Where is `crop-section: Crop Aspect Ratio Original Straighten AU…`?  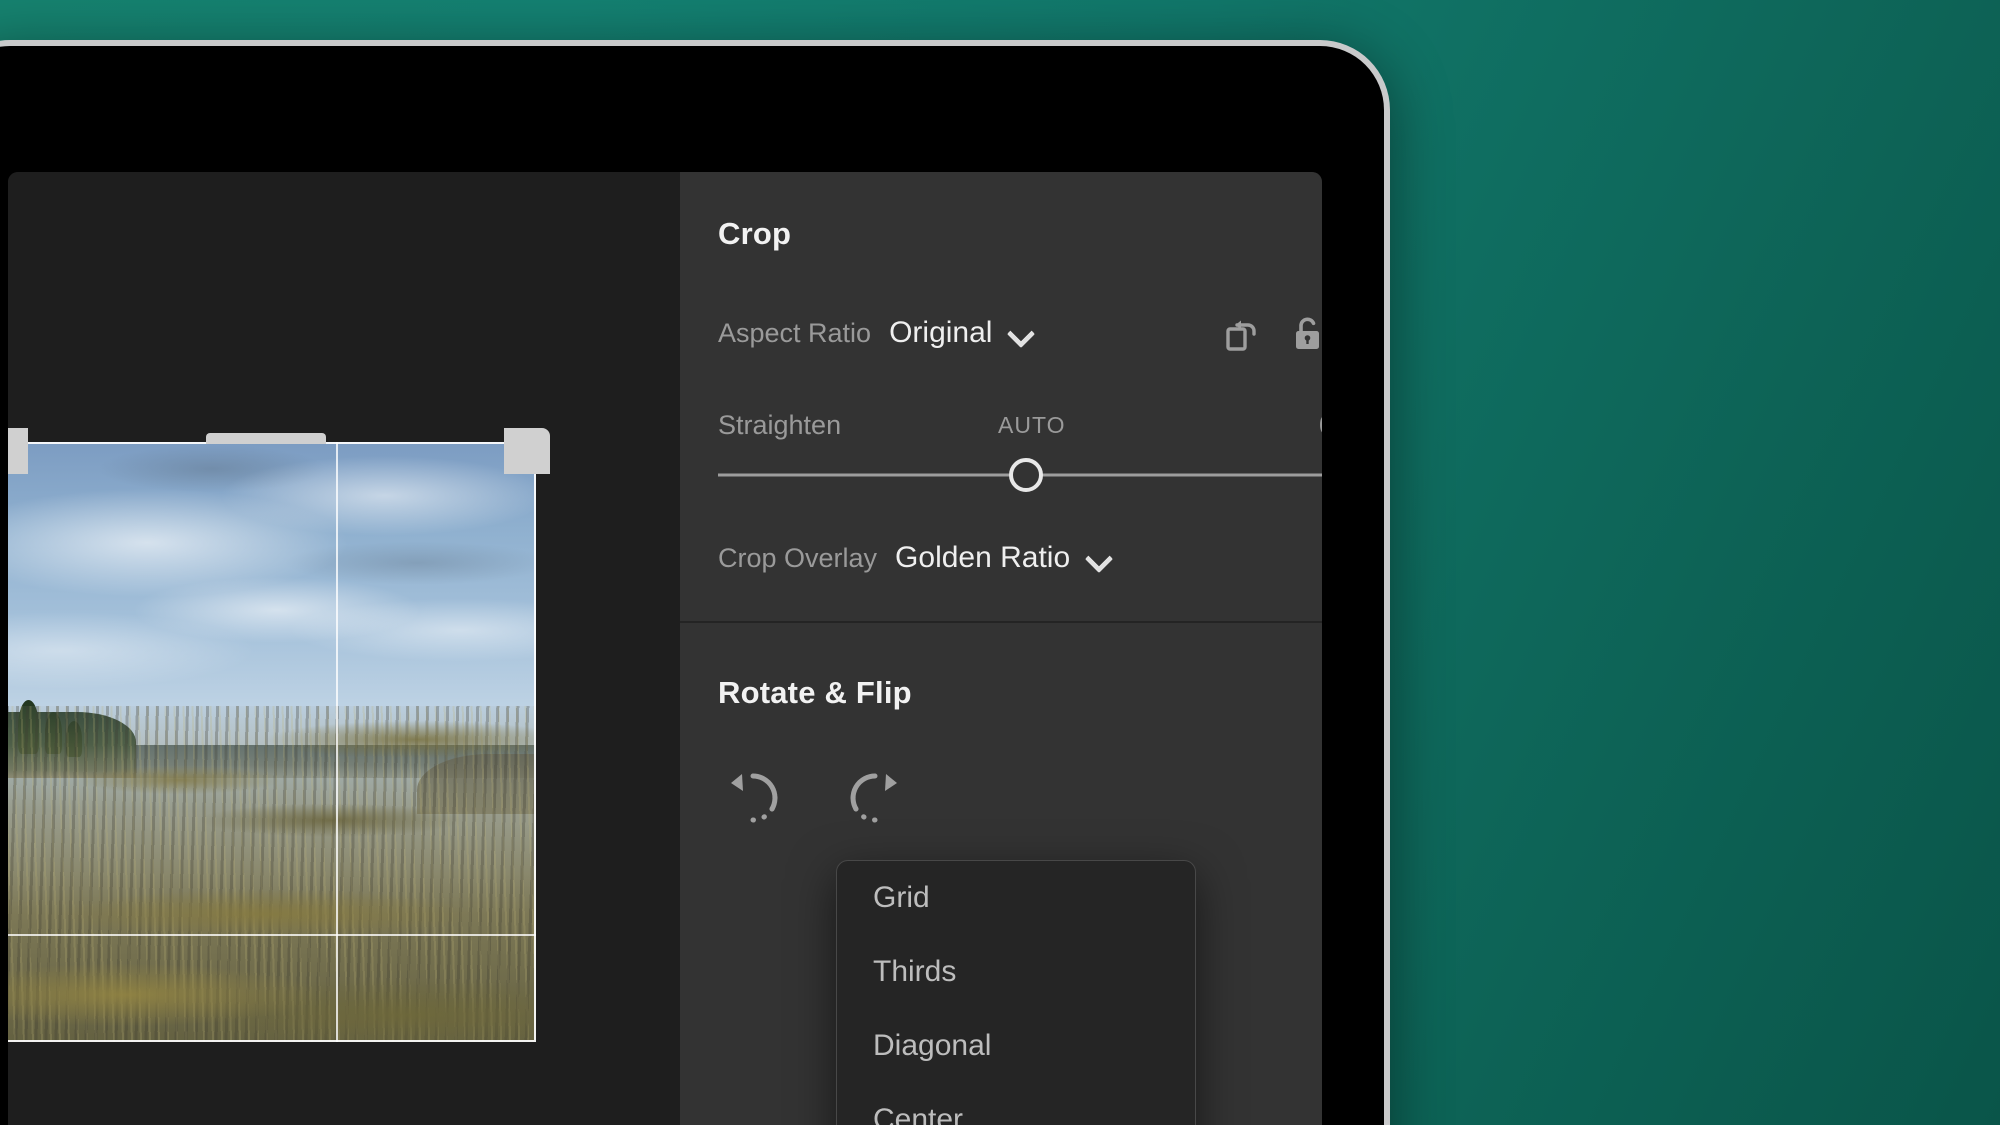
crop-section: Crop Aspect Ratio Original Straighten AU… is located at coordinates (1001, 397).